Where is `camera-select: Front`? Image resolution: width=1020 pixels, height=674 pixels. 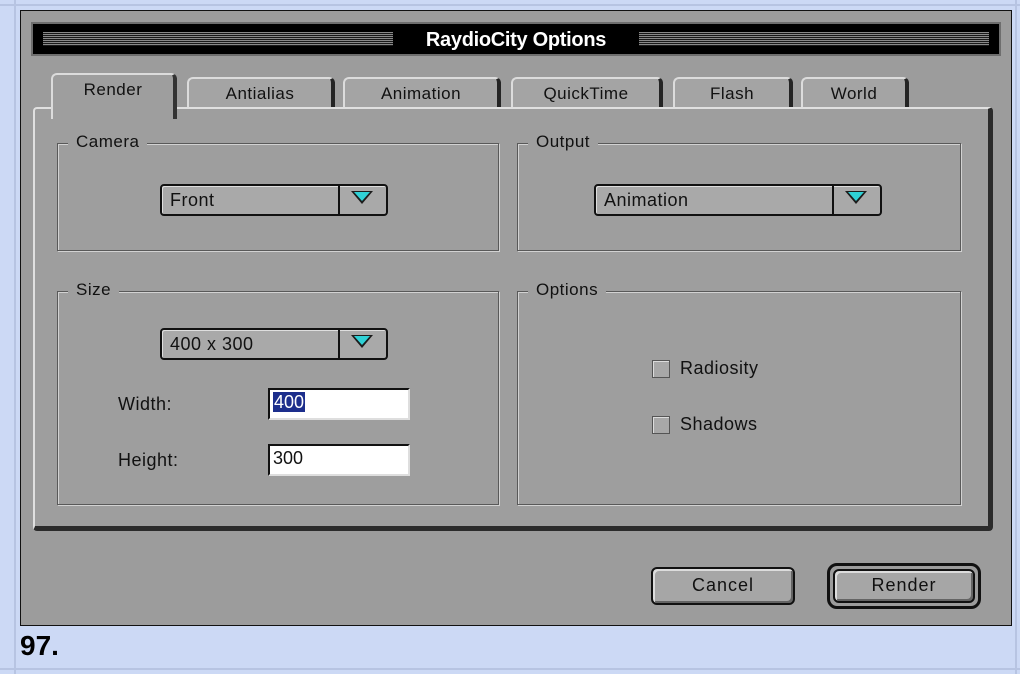
camera-select: Front is located at coordinates (274, 200).